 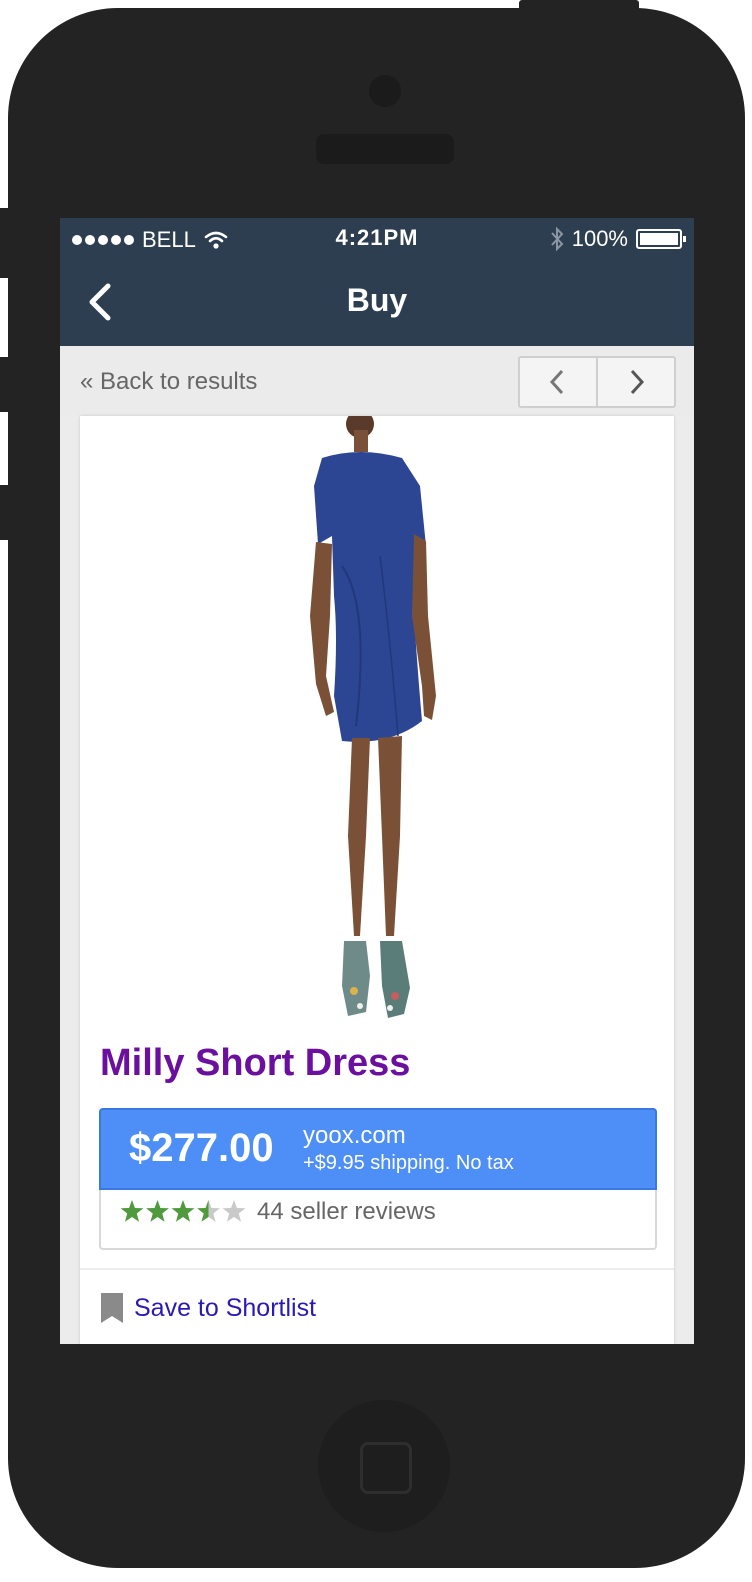 What do you see at coordinates (377, 381) in the screenshot?
I see `results-navigation-bar: « Back to results` at bounding box center [377, 381].